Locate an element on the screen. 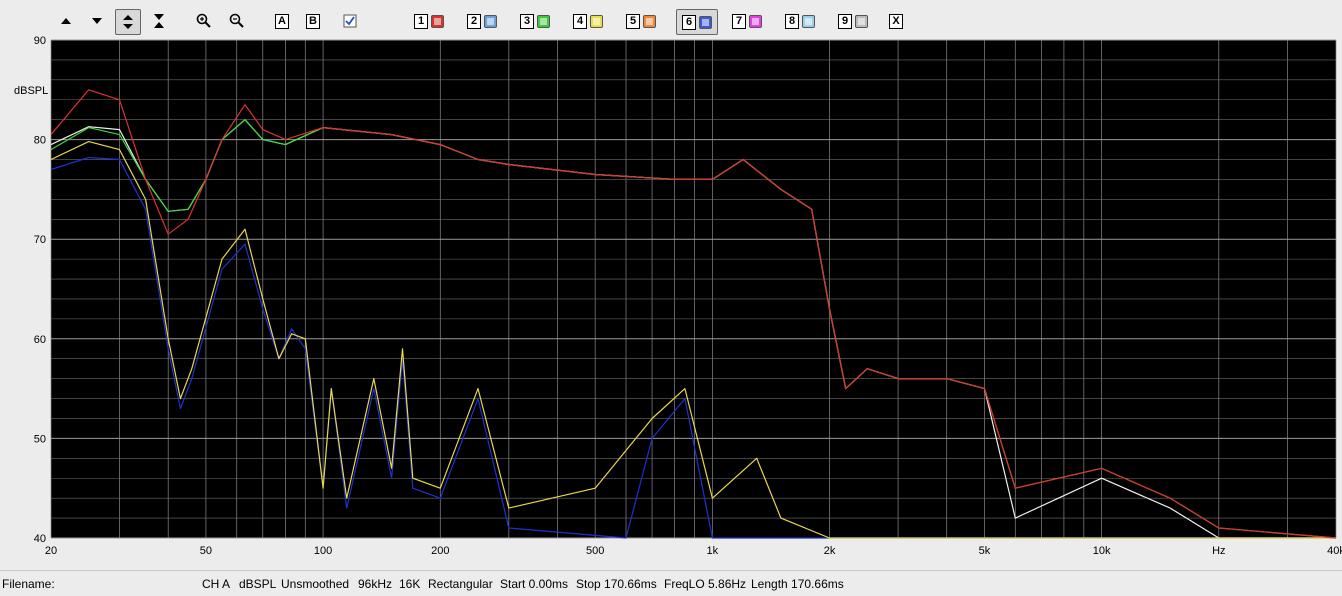  overlay-number-3: 3 is located at coordinates (527, 21).